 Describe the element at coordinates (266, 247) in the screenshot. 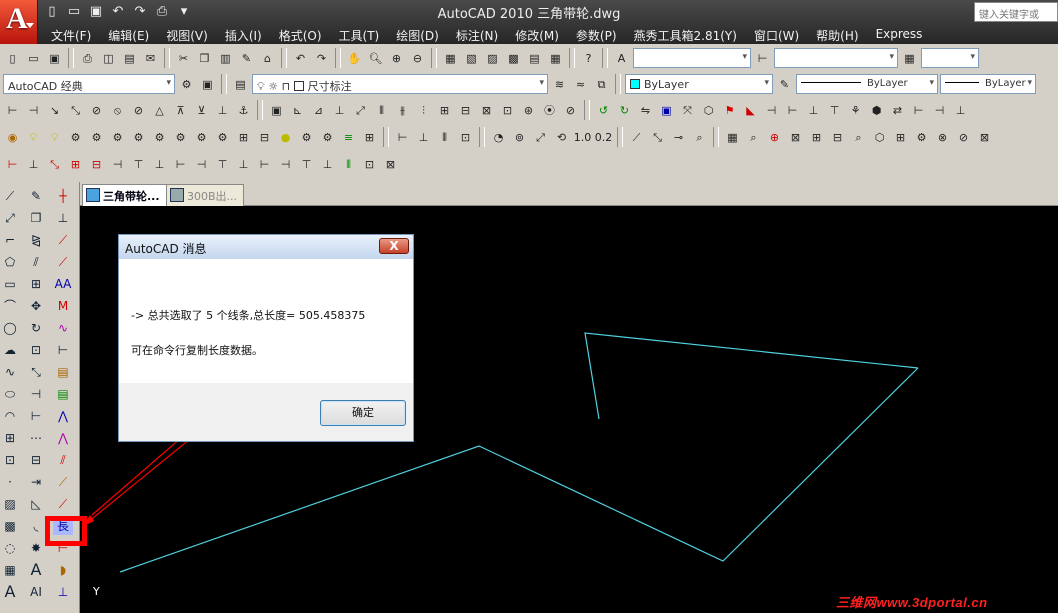

I see `dialog-title-bar: AutoCAD 消息 X` at that location.